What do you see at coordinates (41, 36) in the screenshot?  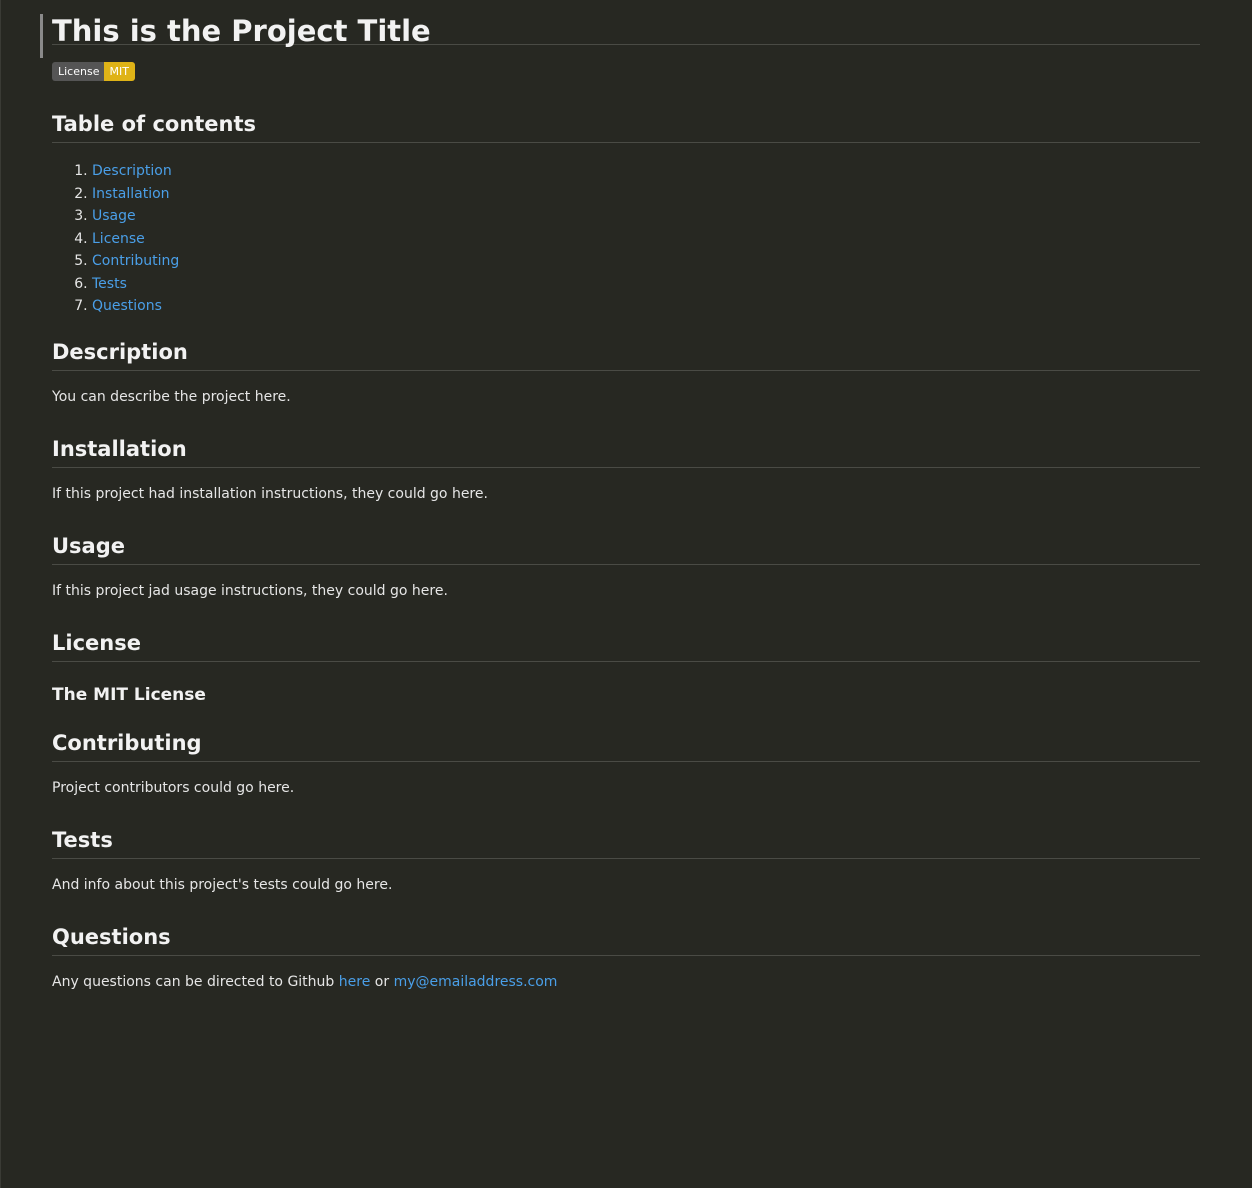 I see `title-accent-bar` at bounding box center [41, 36].